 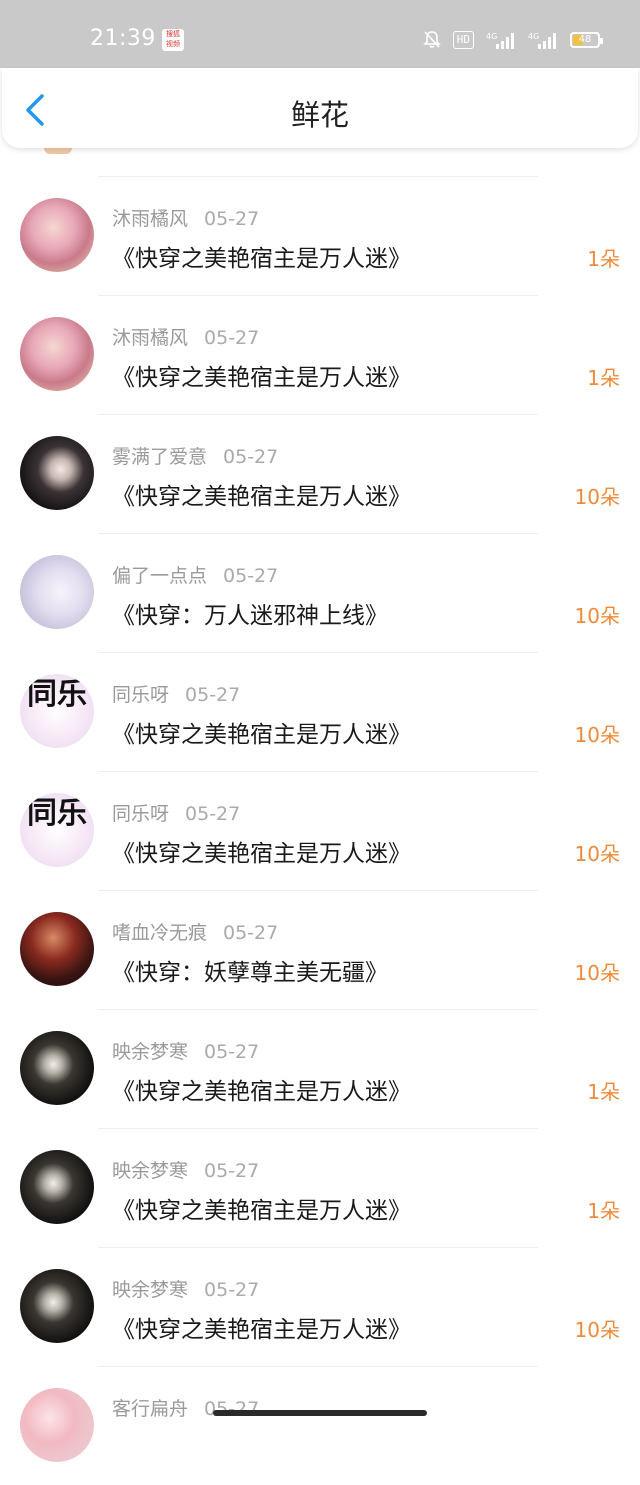 What do you see at coordinates (320, 950) in the screenshot?
I see `list-item: 嗜血冷无痕 05-27 《快穿：妖孽尊主美无疆》 10朵` at bounding box center [320, 950].